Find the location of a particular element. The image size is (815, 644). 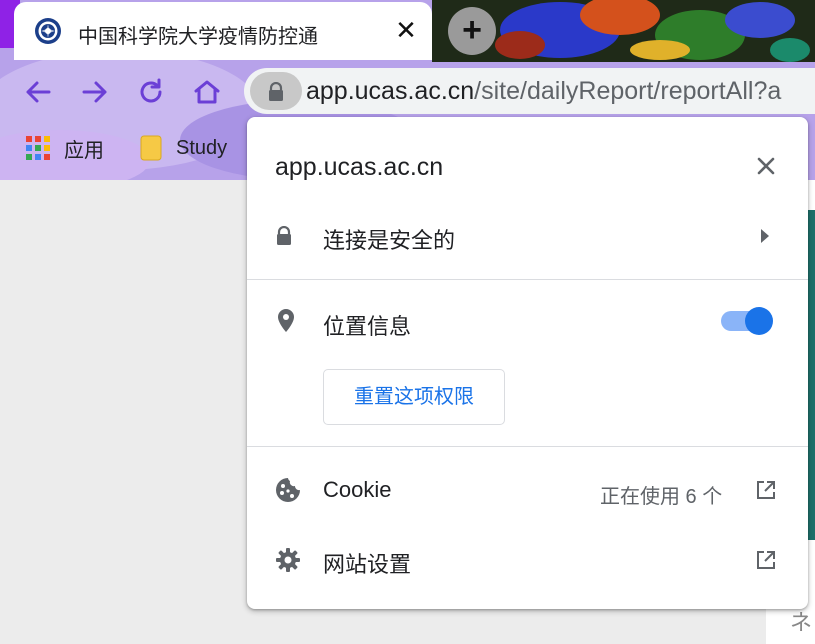

reload-button is located at coordinates (151, 92).